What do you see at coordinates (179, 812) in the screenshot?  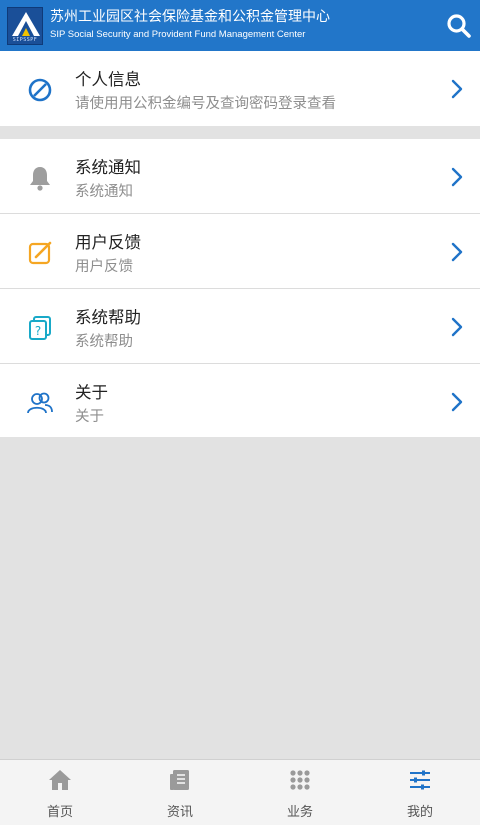 I see `tab-label: 资讯` at bounding box center [179, 812].